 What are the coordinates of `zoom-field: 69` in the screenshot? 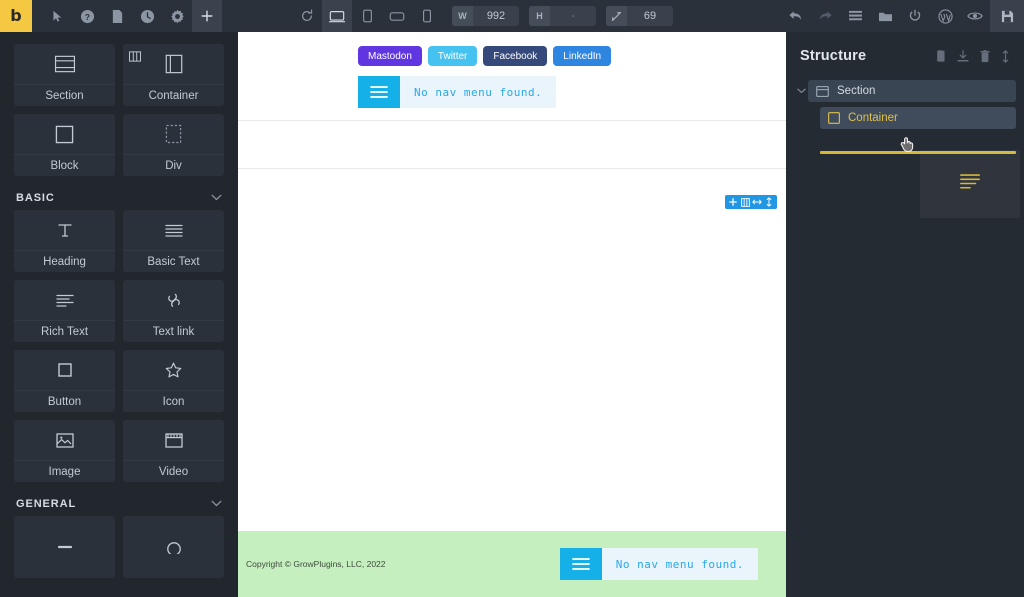 It's located at (639, 16).